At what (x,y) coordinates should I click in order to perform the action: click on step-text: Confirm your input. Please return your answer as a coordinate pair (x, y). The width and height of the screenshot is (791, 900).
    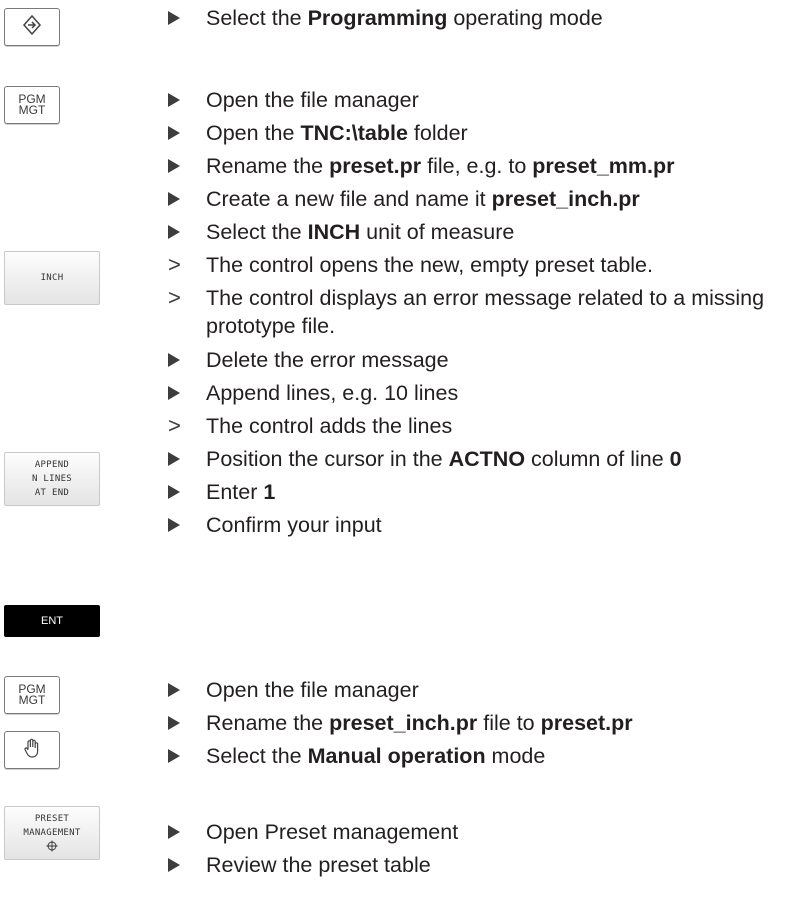
    Looking at the image, I should click on (294, 525).